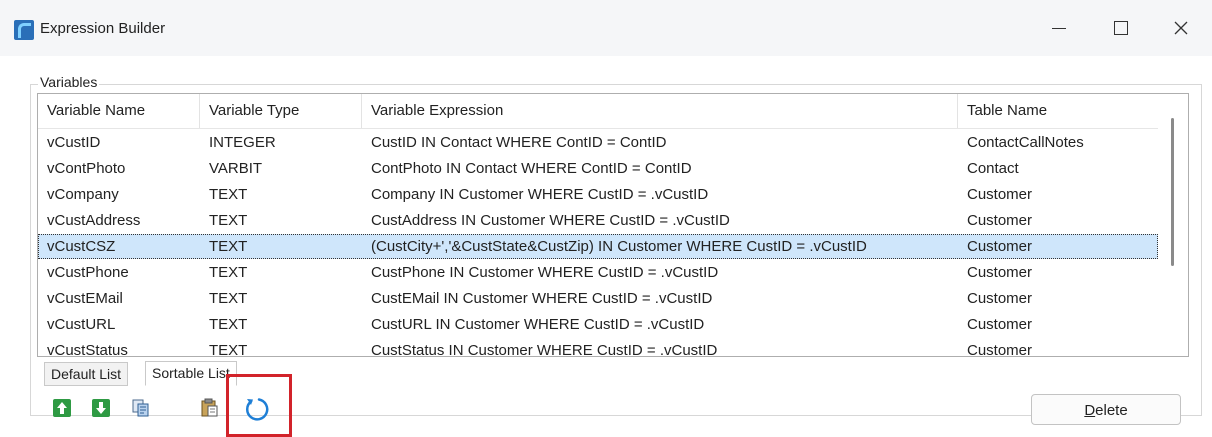 This screenshot has width=1212, height=437. Describe the element at coordinates (74, 142) in the screenshot. I see `cell-variable-name: vCustID` at that location.